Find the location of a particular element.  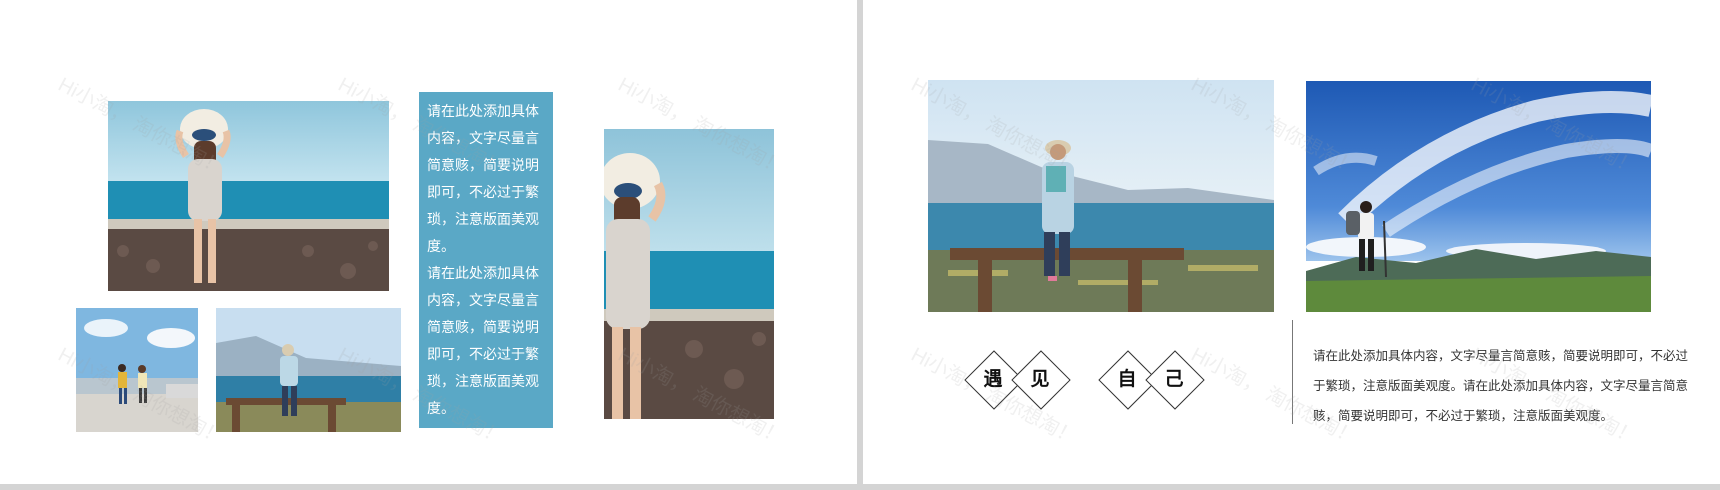

photo-hiker-mountain is located at coordinates (1478, 196).